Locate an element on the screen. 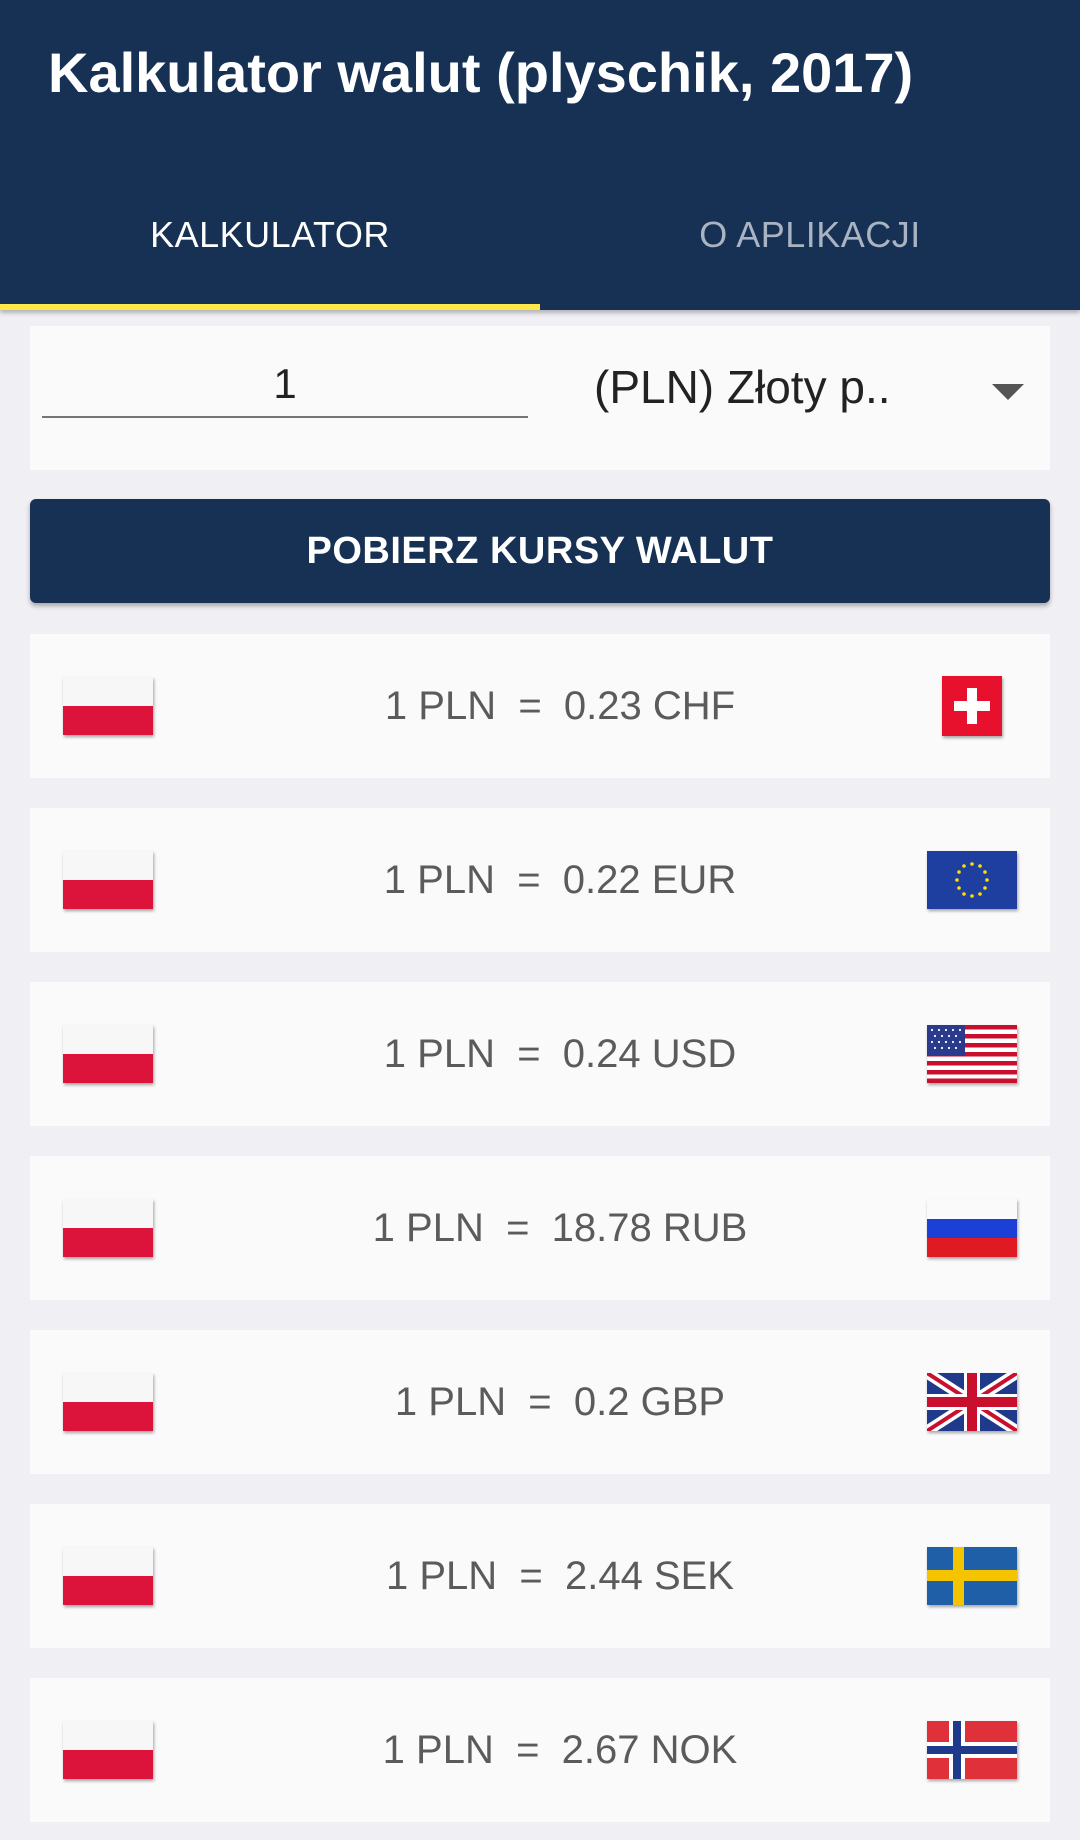 This screenshot has height=1840, width=1080. rate-row-rub: 1 PLN = 18.78 RUB is located at coordinates (540, 1228).